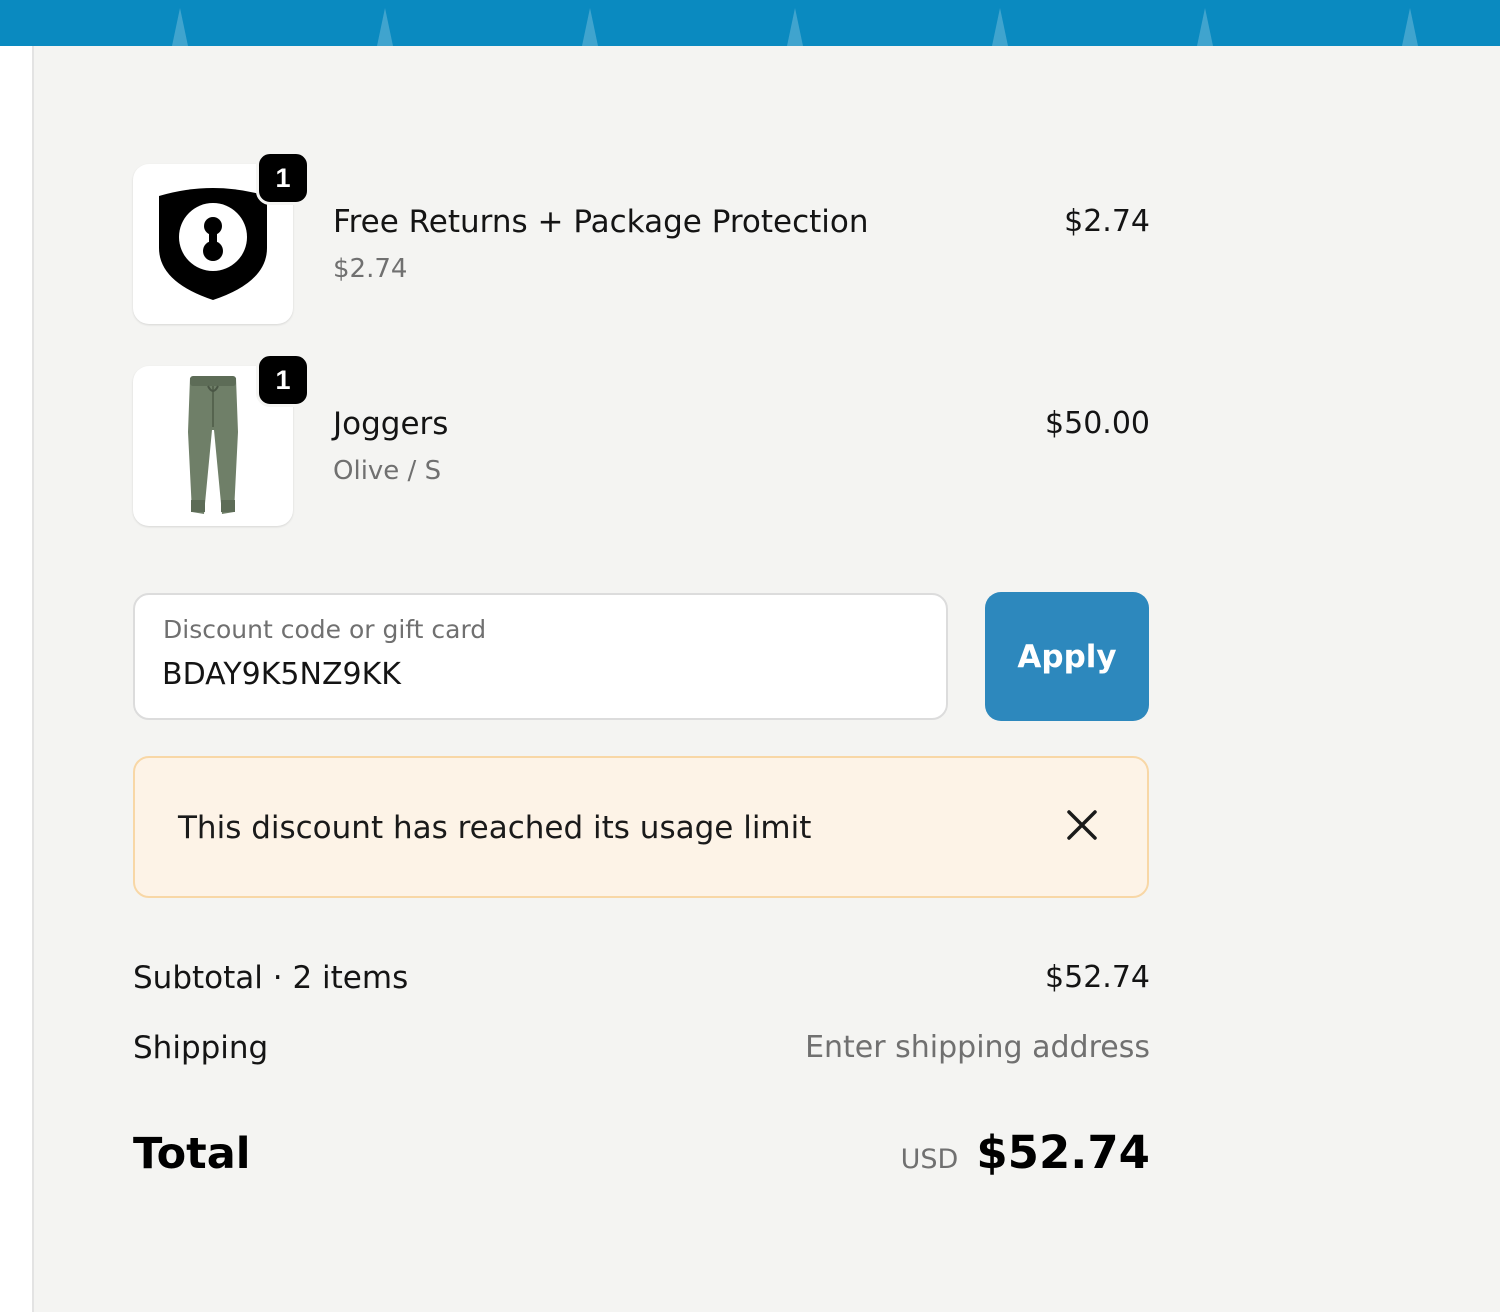 Image resolution: width=1500 pixels, height=1312 pixels. I want to click on currency-code: USD, so click(929, 1159).